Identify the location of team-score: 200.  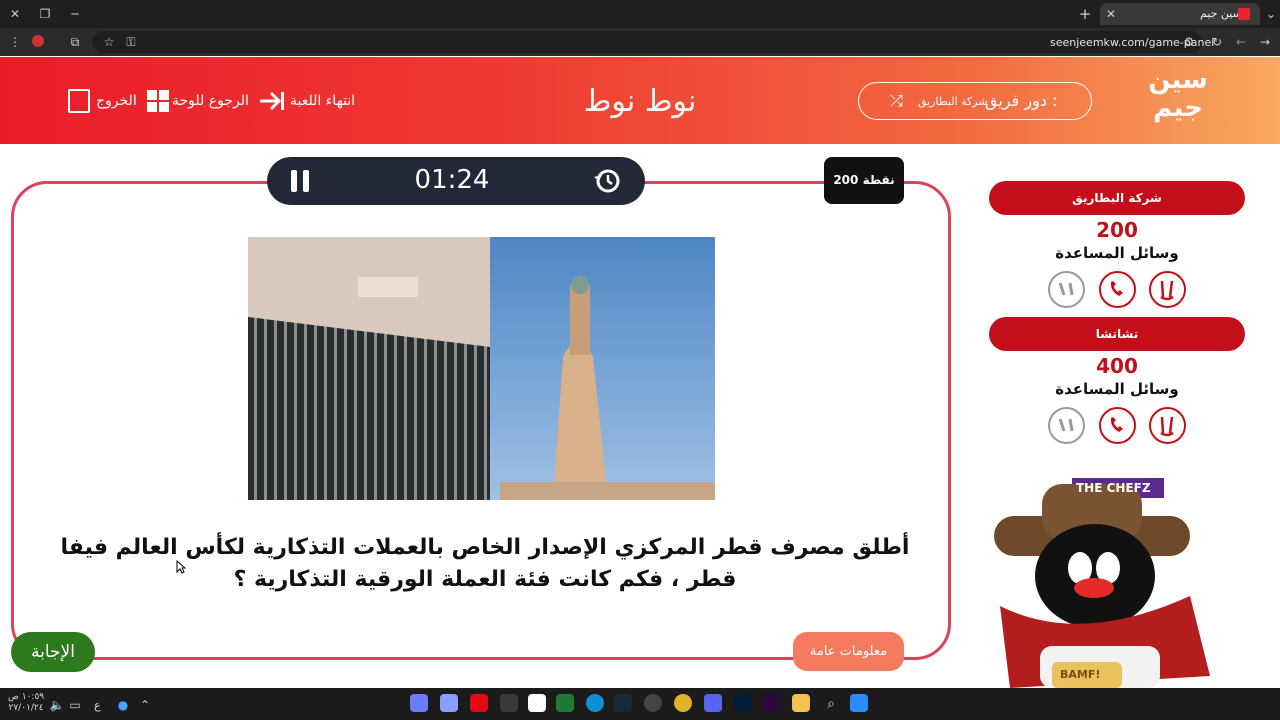
(1117, 230).